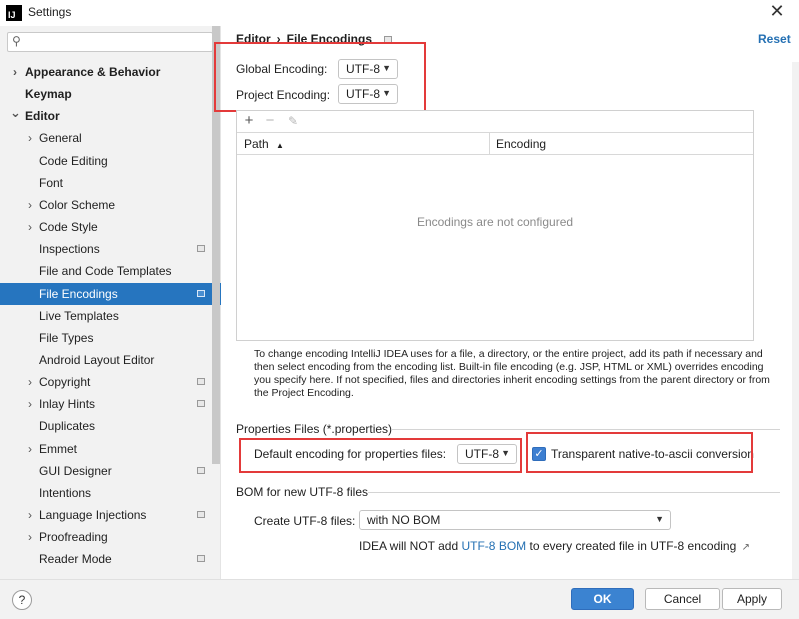 The height and width of the screenshot is (619, 799). I want to click on sidebar-item-intentions: Intentions, so click(110, 493).